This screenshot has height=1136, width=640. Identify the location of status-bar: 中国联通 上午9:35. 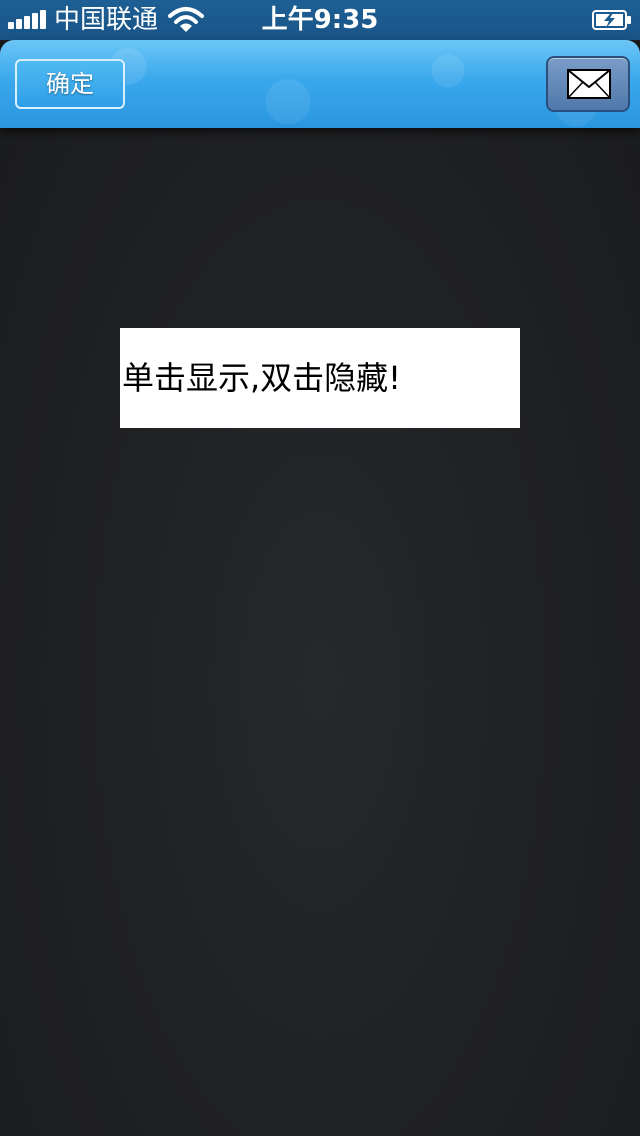
(320, 20).